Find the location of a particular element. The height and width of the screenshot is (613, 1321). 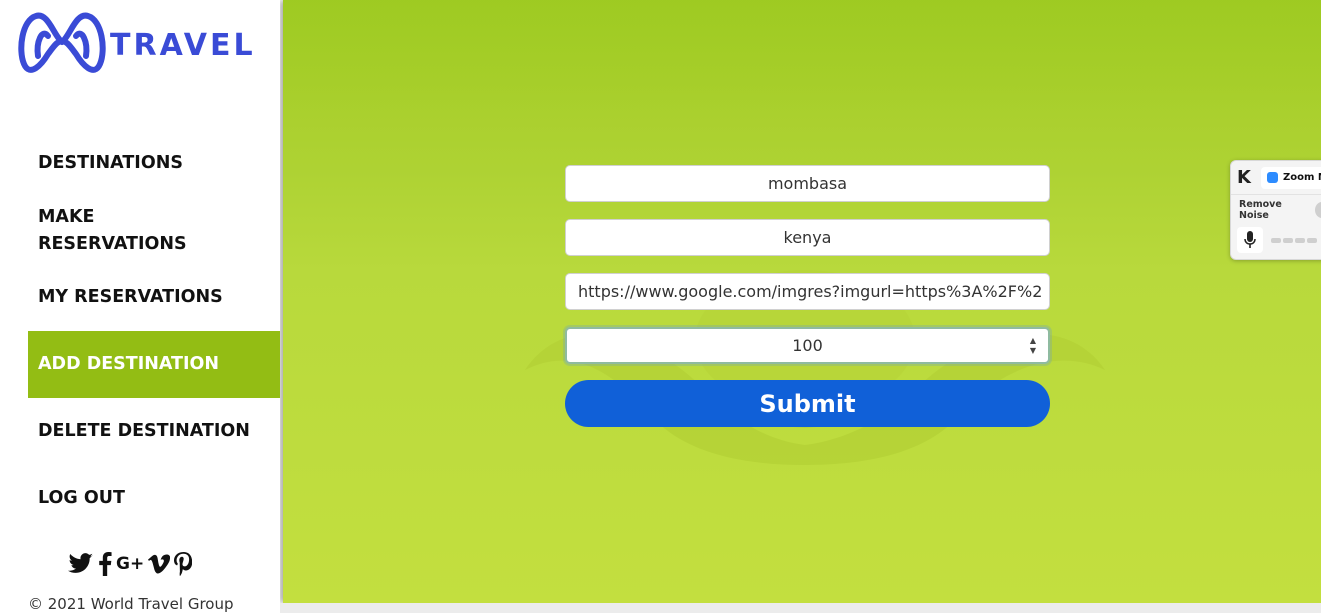

brand-name: TRAVEL is located at coordinates (183, 45).